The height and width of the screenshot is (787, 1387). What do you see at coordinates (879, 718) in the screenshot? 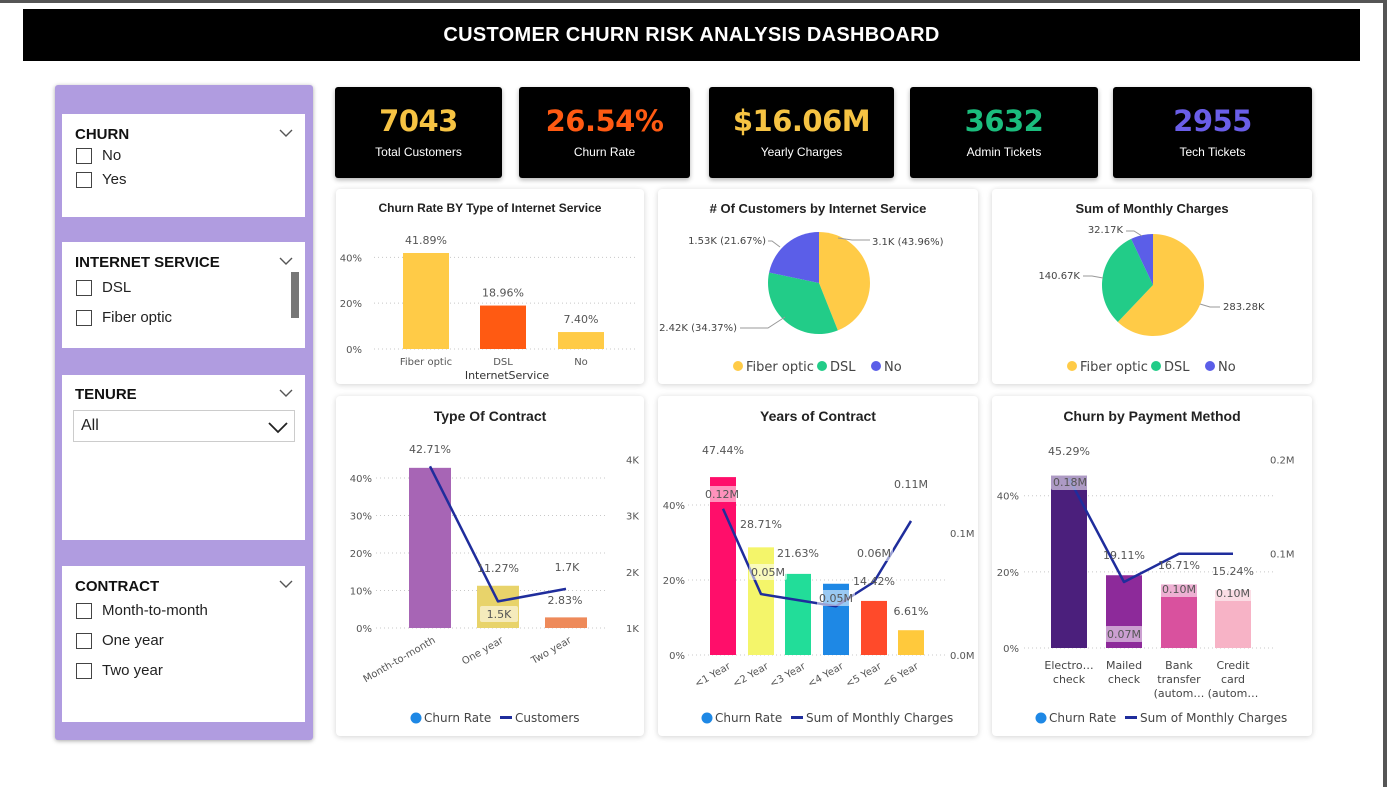
I see `legend-label: Sum of Monthly Charges` at bounding box center [879, 718].